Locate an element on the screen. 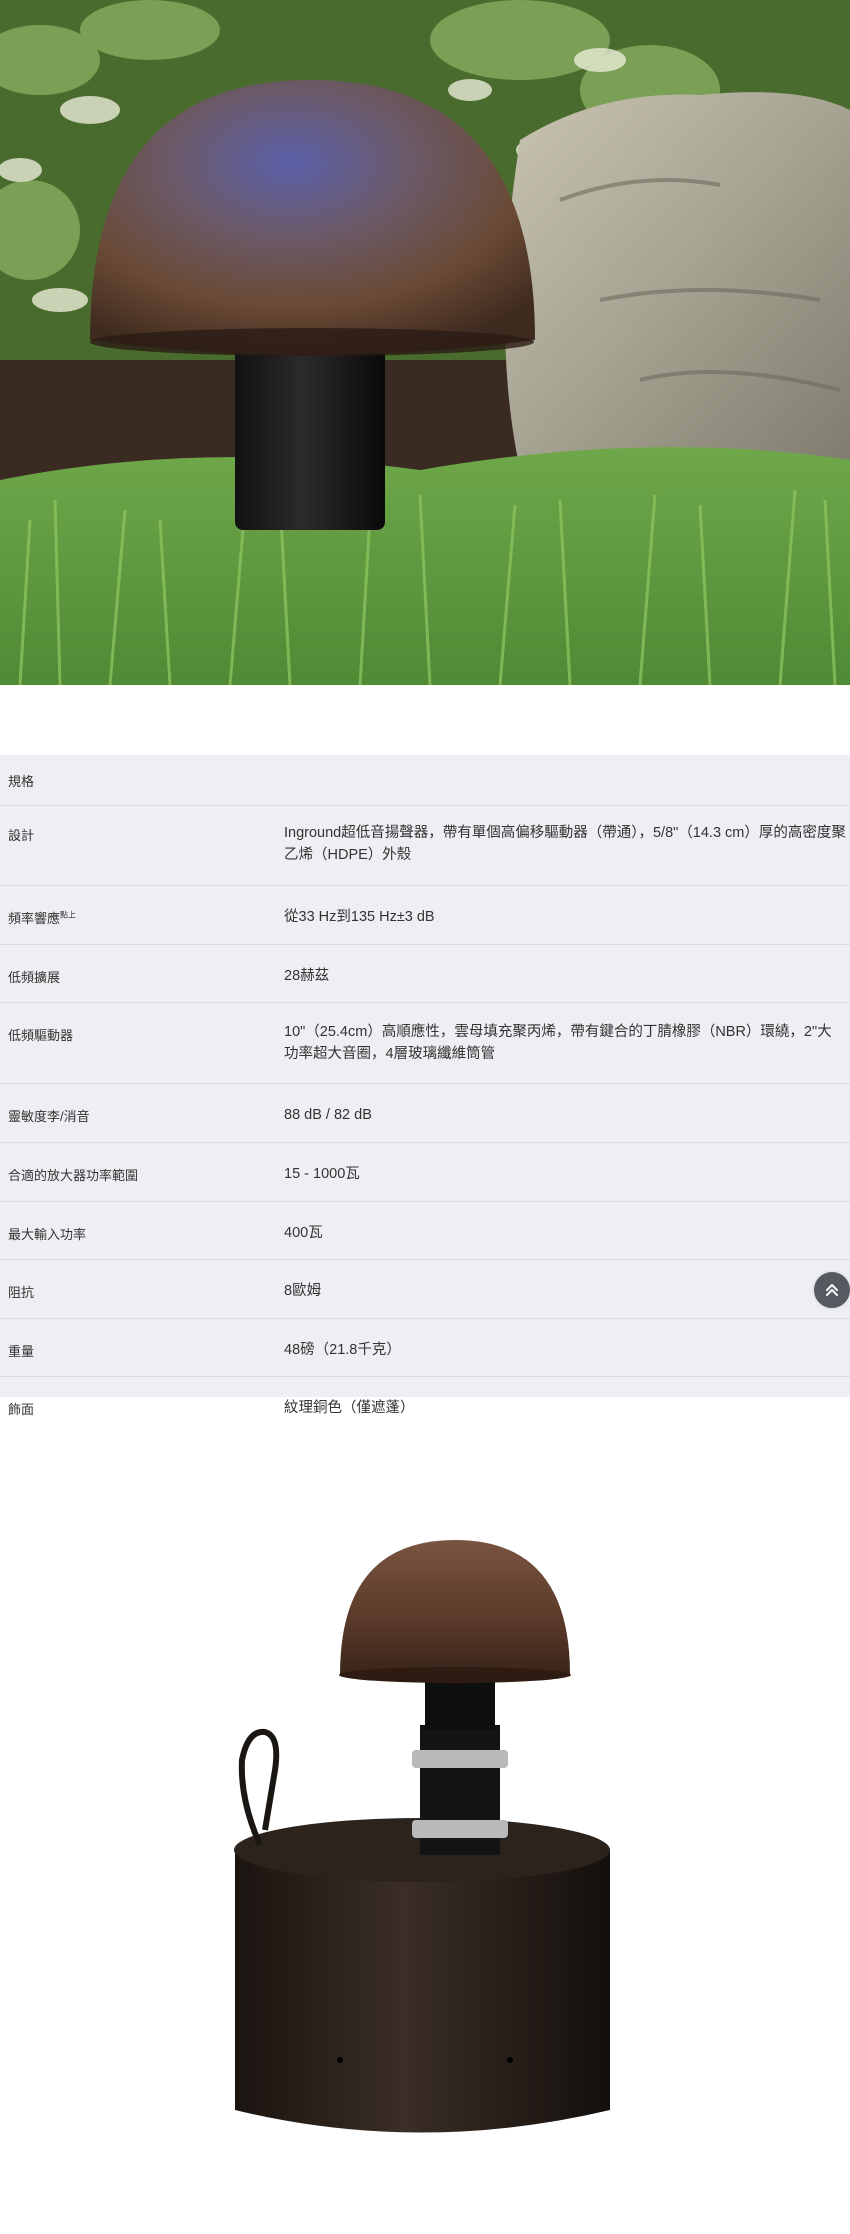 The width and height of the screenshot is (850, 2234). spec-label: 最大輸入功率 is located at coordinates (47, 1234).